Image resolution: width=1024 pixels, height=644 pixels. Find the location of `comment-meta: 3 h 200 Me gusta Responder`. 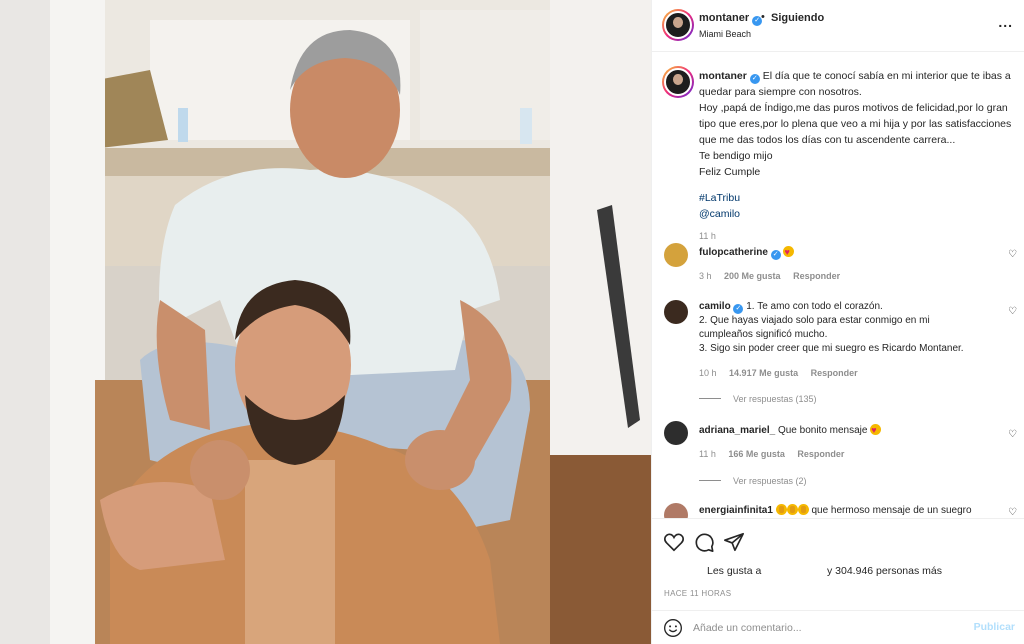

comment-meta: 3 h 200 Me gusta Responder is located at coordinates (774, 276).